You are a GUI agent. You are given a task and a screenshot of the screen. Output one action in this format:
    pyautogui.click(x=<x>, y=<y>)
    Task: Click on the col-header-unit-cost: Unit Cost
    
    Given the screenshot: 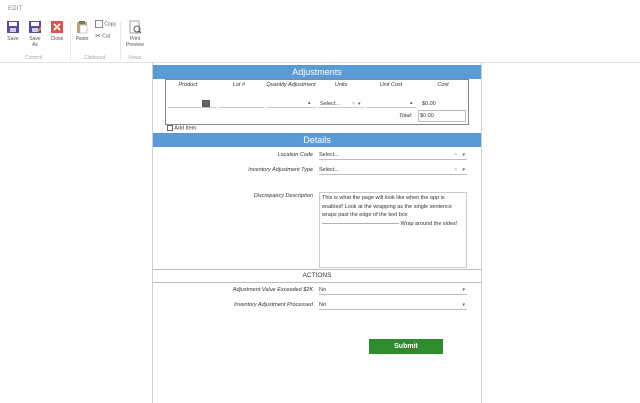 What is the action you would take?
    pyautogui.click(x=391, y=85)
    